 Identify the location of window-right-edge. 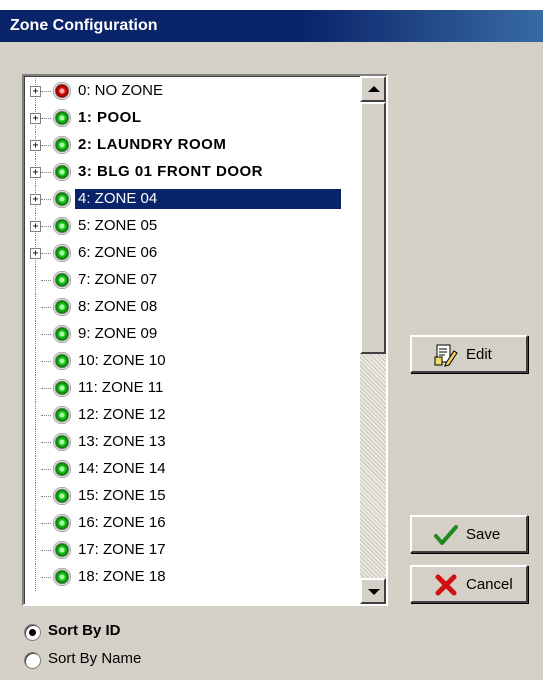
(548, 340).